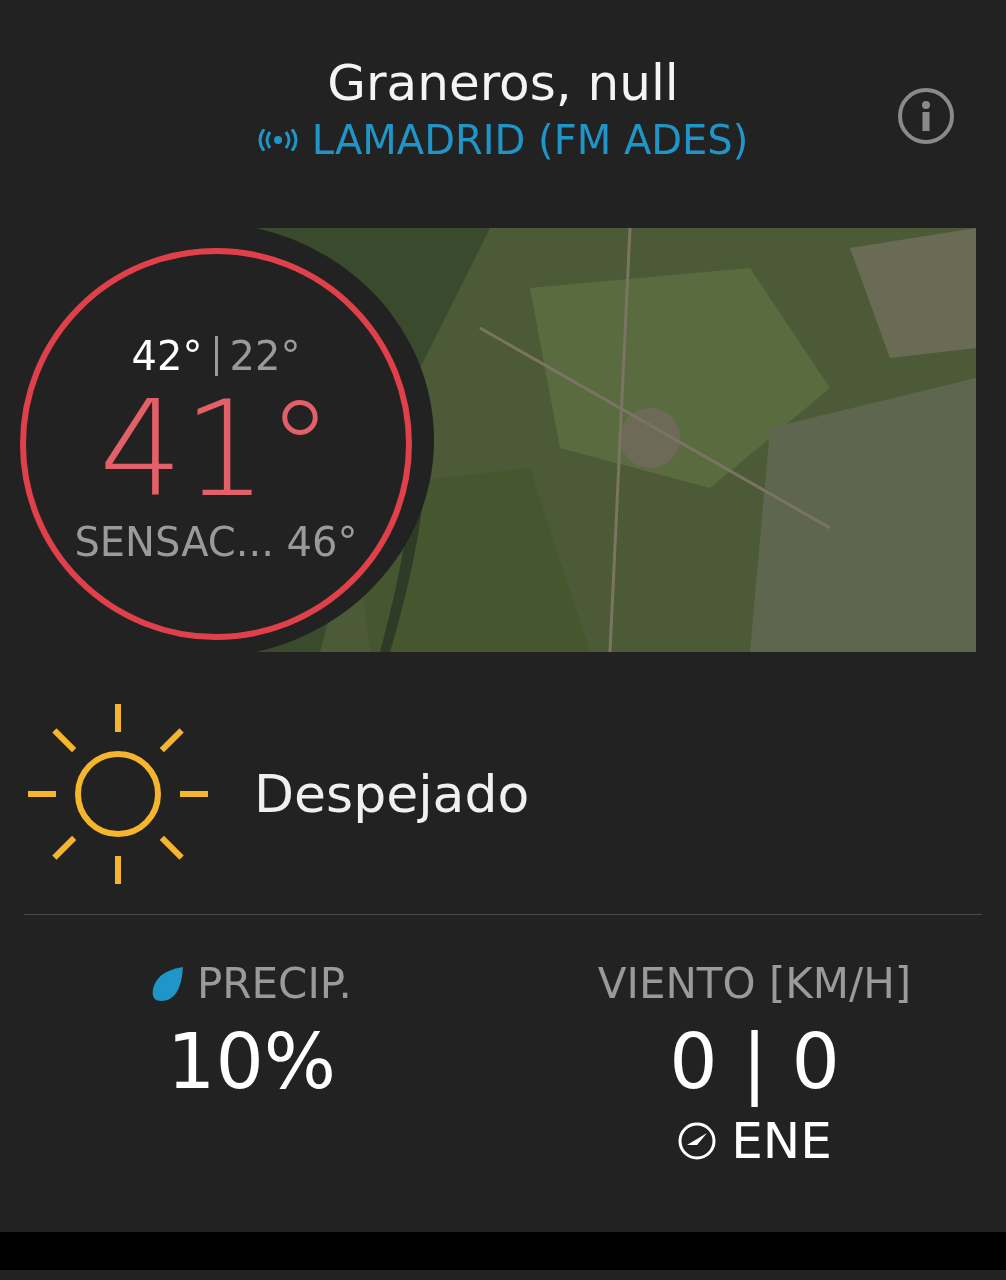  What do you see at coordinates (530, 140) in the screenshot?
I see `station-name: LAMADRID (FM ADES)` at bounding box center [530, 140].